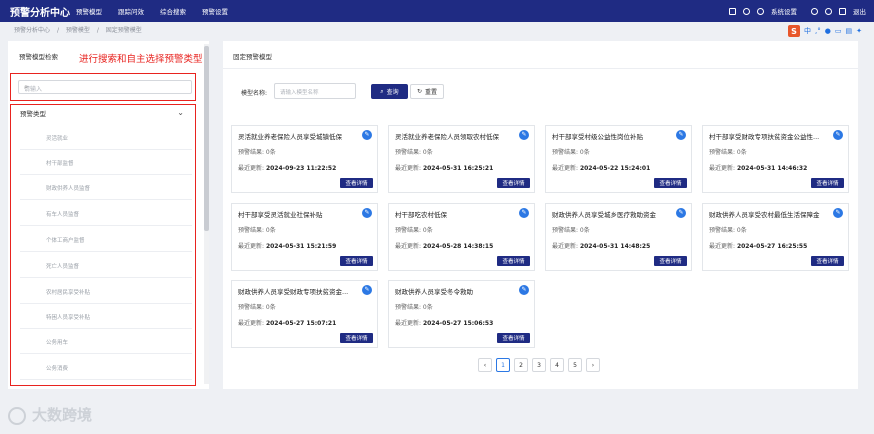  I want to click on card-updated: 最近更新: 2024-05-27 16:25:55, so click(758, 245).